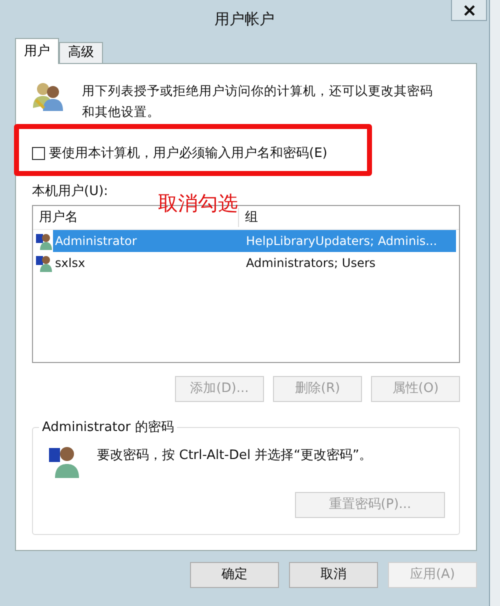  Describe the element at coordinates (48, 96) in the screenshot. I see `users-icon` at that location.